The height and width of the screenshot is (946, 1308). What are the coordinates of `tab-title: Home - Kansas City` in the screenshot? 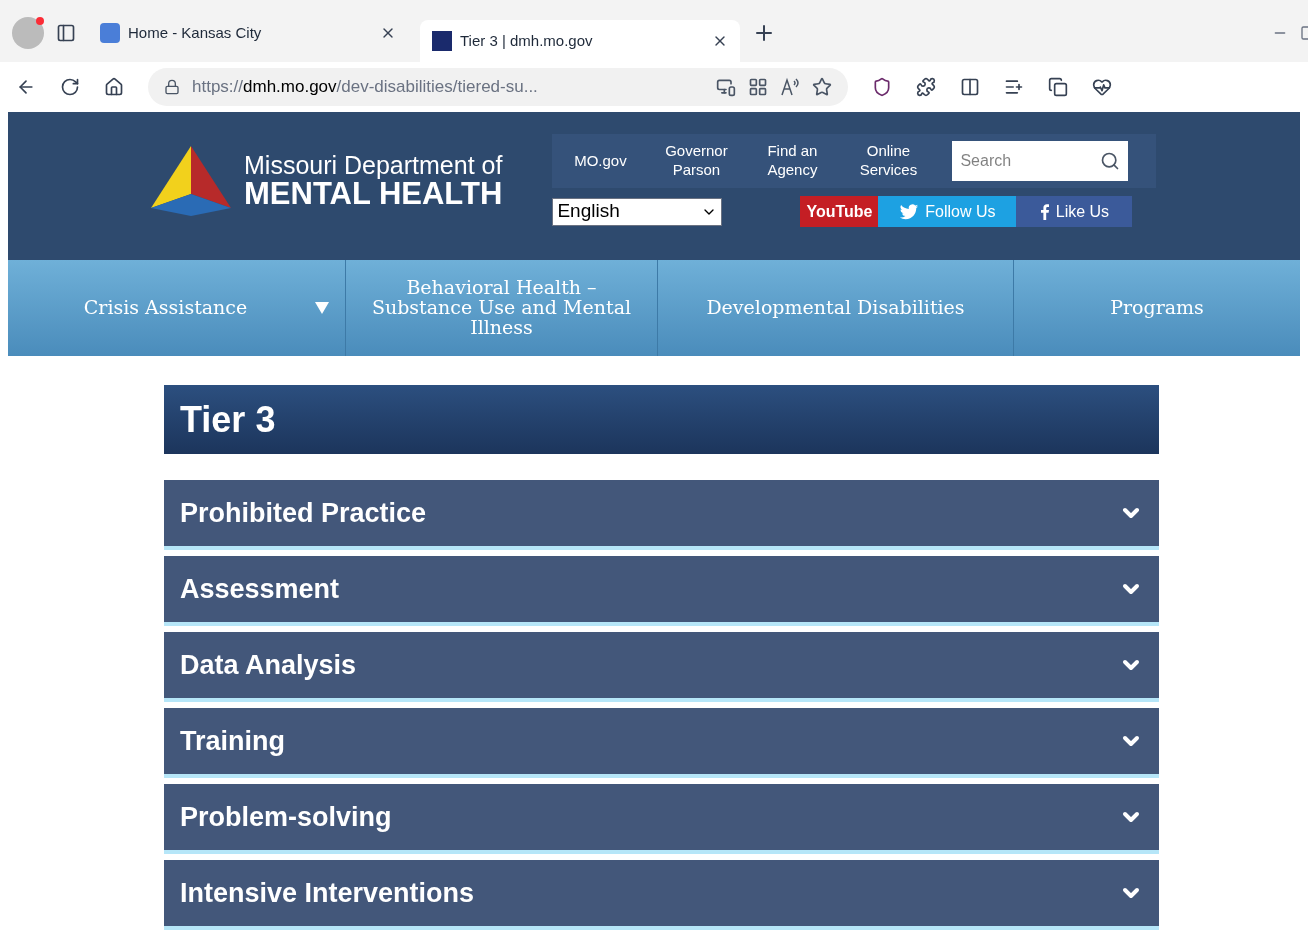 It's located at (195, 32).